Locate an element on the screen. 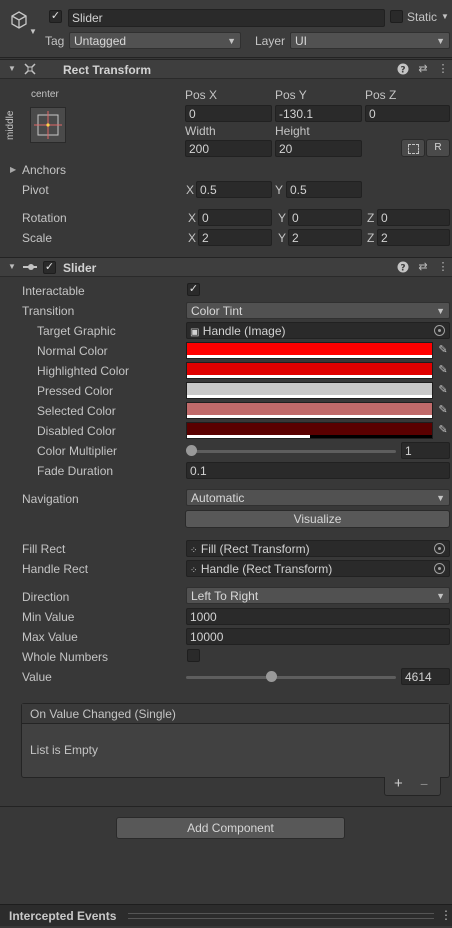 The image size is (452, 928). color-multiplier-thumb is located at coordinates (191, 450).